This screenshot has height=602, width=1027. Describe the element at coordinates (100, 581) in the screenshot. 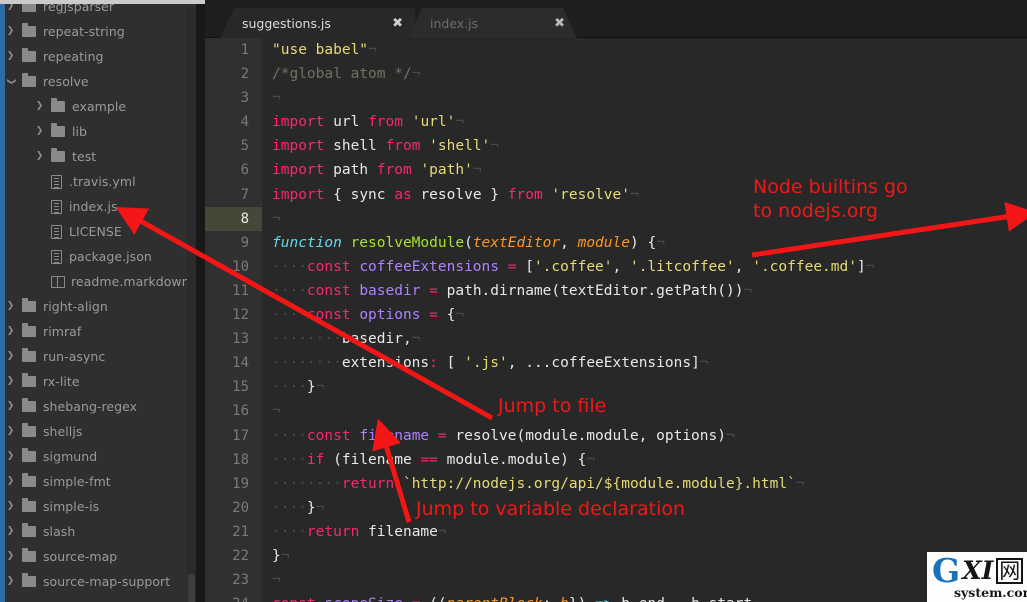

I see `tree-item-source-map-support: ❯ source-map-support` at that location.